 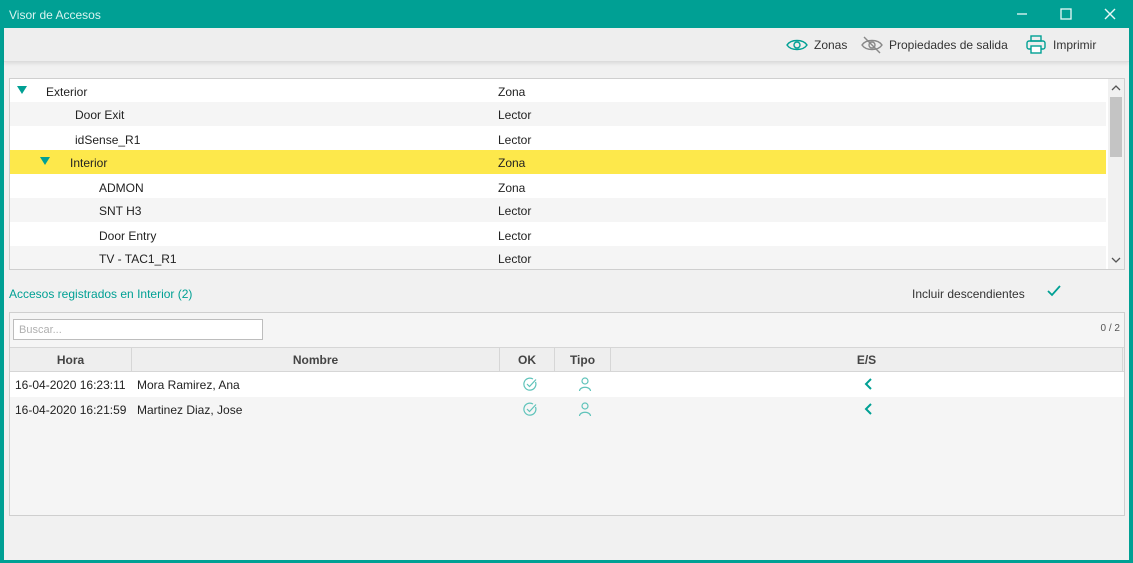 I want to click on column-header-tipo: Tipo, so click(x=583, y=360).